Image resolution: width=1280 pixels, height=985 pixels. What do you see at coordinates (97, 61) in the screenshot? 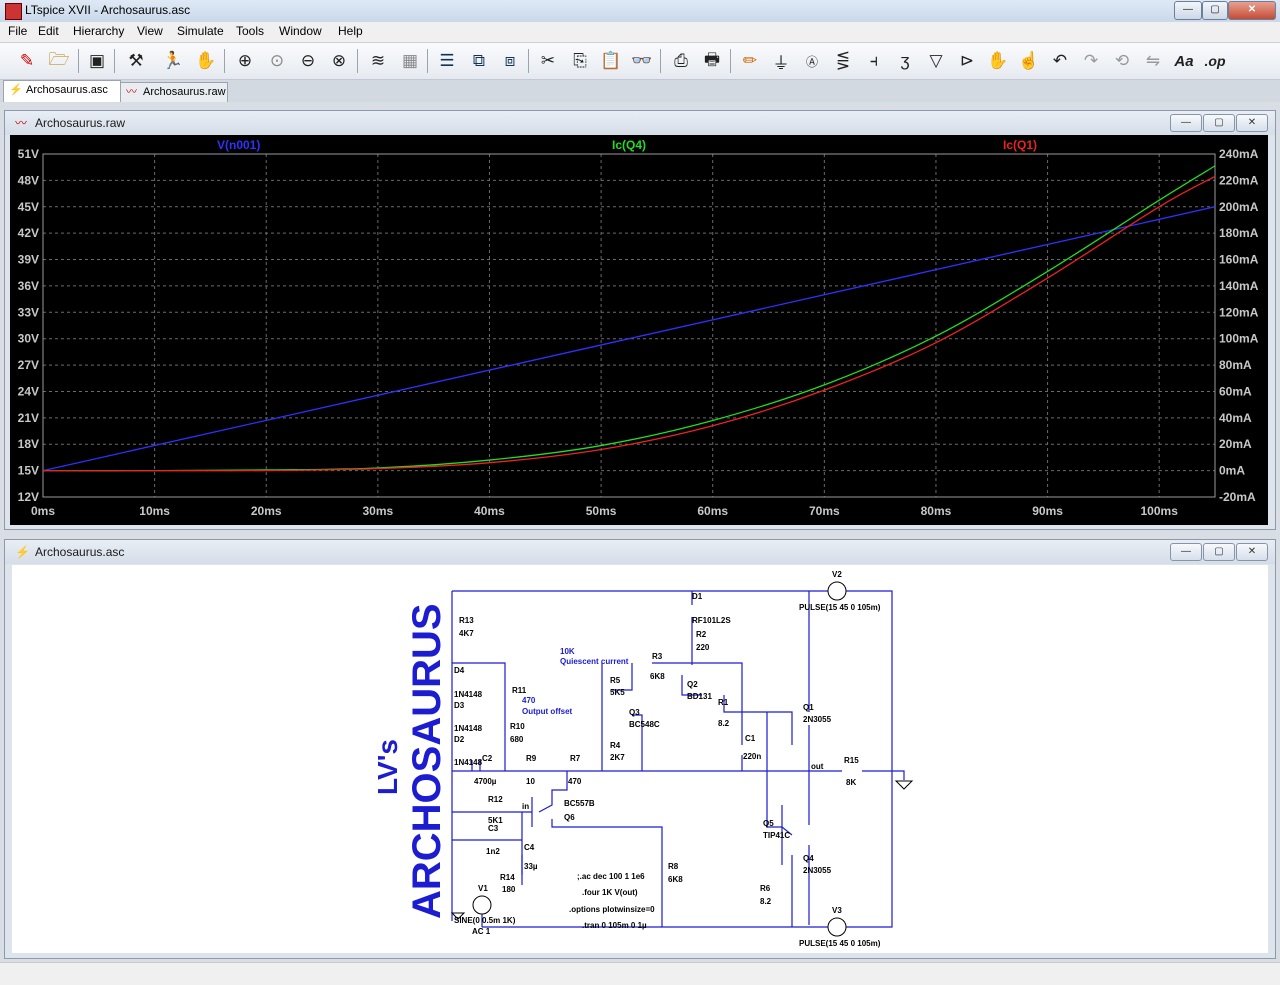
I see `save-icon: ▣` at bounding box center [97, 61].